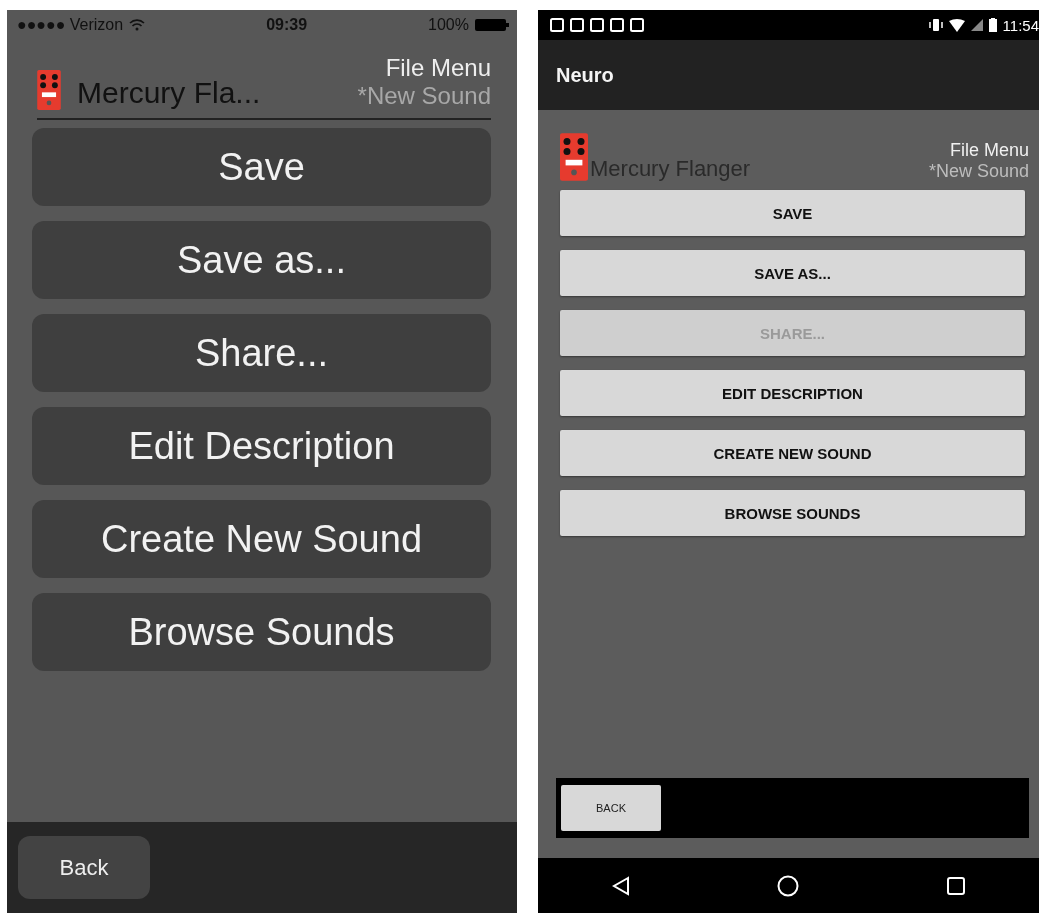 The width and height of the screenshot is (1039, 913). What do you see at coordinates (611, 808) in the screenshot?
I see `back-button: BACK` at bounding box center [611, 808].